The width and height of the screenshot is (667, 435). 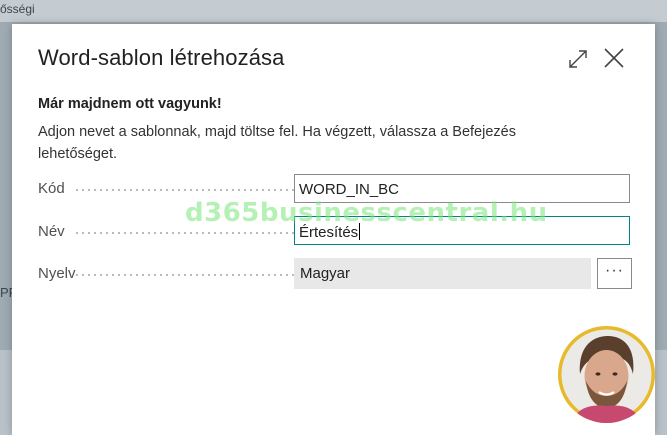 I want to click on dialog-title: Word-sablon létrehozása, so click(x=161, y=57).